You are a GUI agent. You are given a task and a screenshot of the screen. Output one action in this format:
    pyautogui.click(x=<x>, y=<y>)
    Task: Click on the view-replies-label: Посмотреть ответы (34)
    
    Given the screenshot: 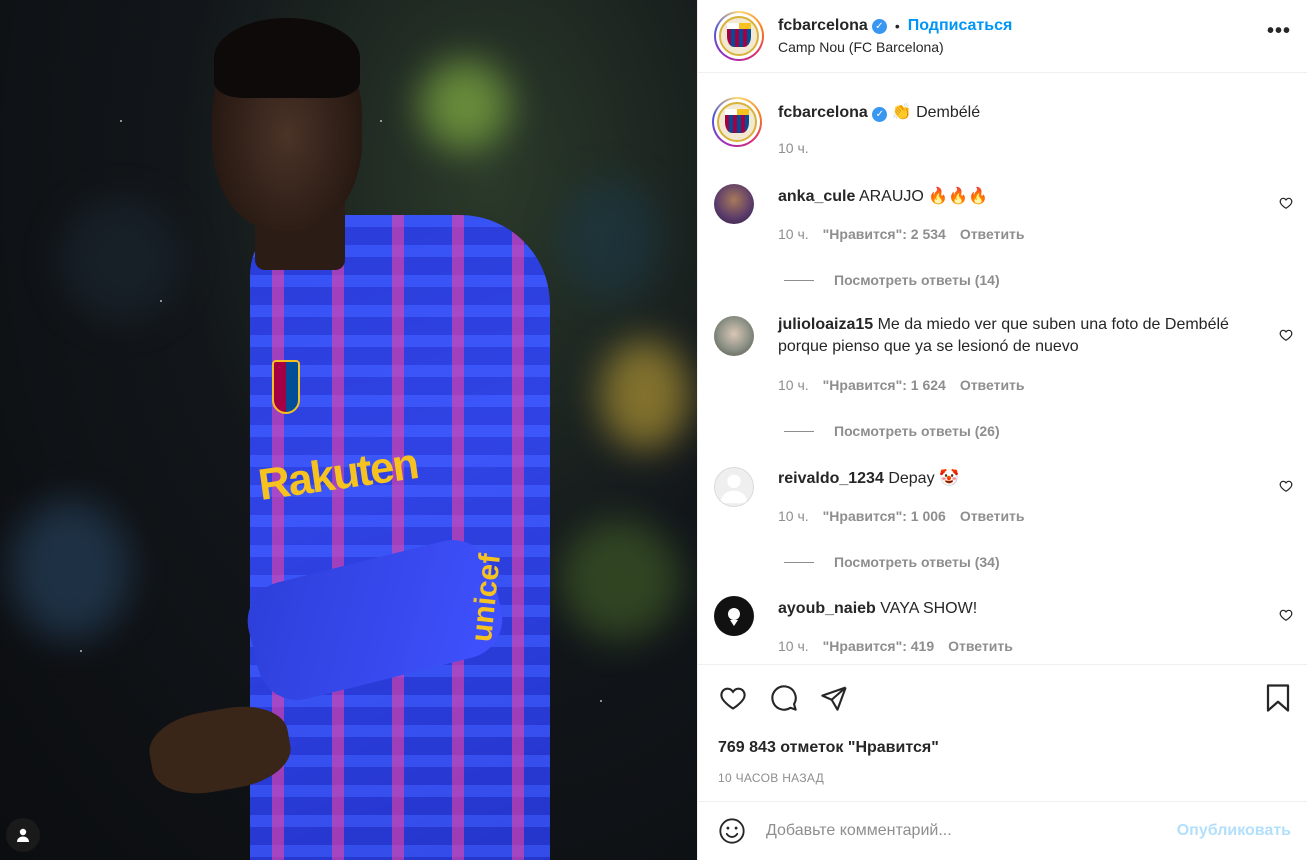 What is the action you would take?
    pyautogui.click(x=917, y=562)
    